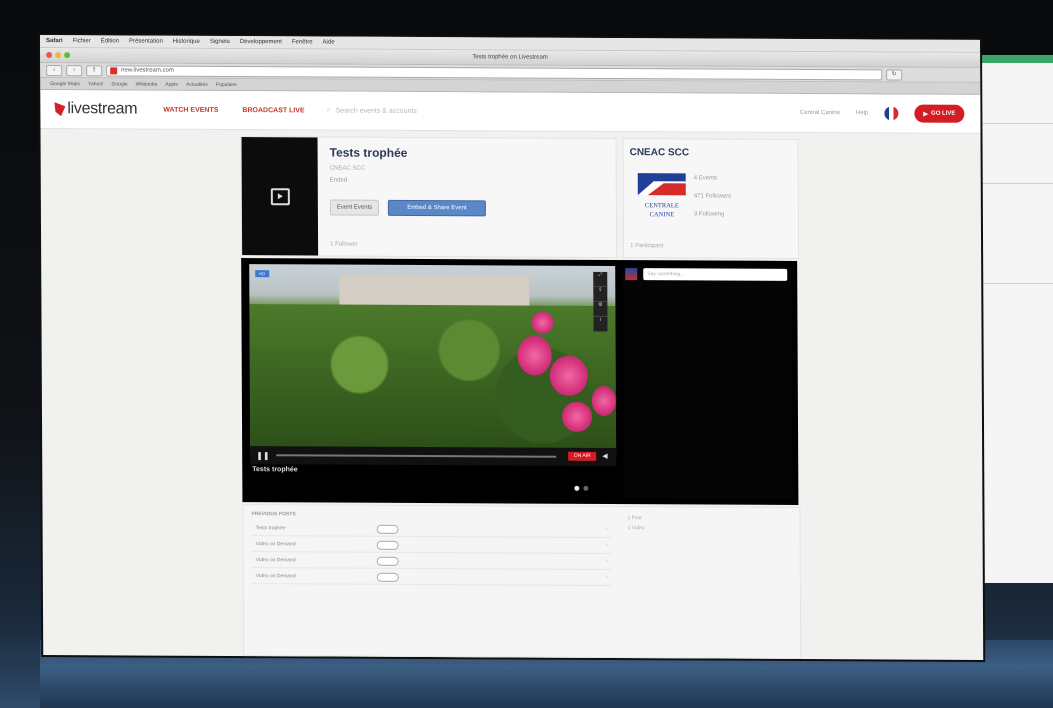 This screenshot has height=708, width=1053. What do you see at coordinates (146, 41) in the screenshot?
I see `menu-view: Présentation` at bounding box center [146, 41].